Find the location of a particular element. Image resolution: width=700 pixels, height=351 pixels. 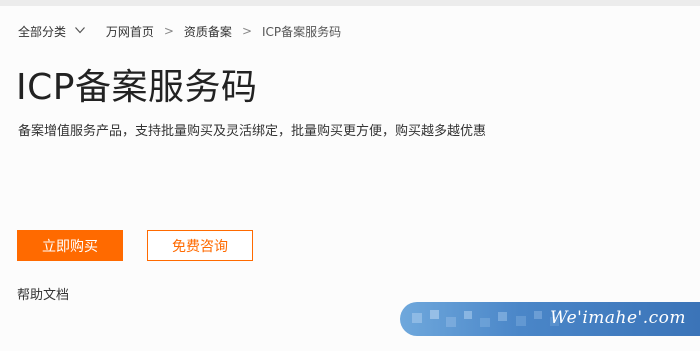

all-categories-menu: 全部分类 is located at coordinates (52, 31).